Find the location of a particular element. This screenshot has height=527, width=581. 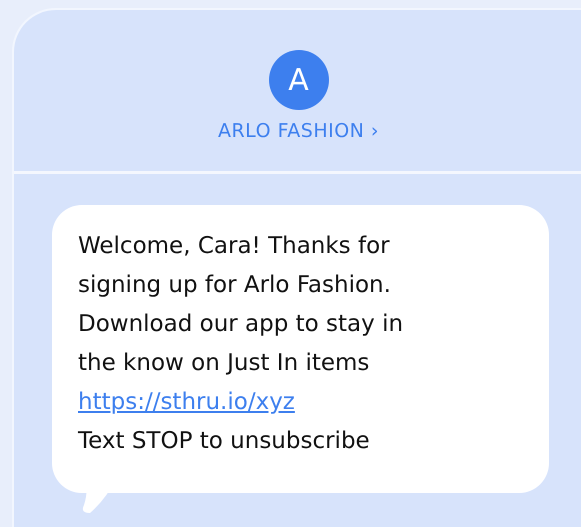

sender-name: ARLO FASHION › is located at coordinates (299, 131).